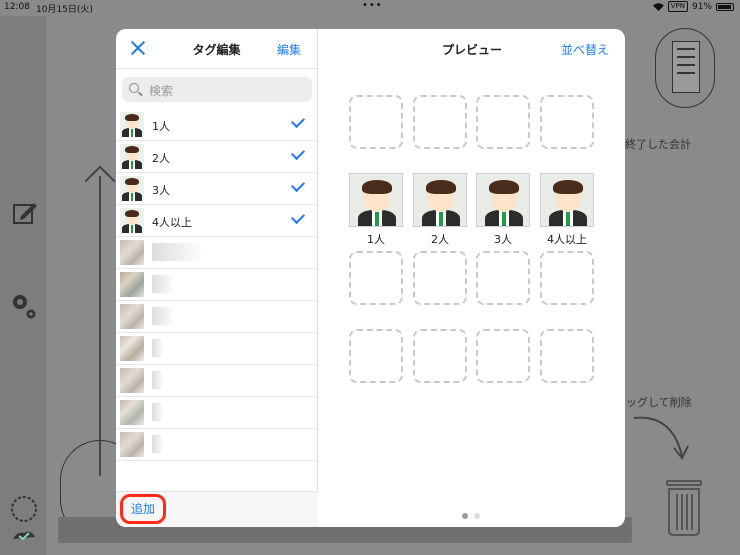 This screenshot has height=555, width=740. Describe the element at coordinates (471, 516) in the screenshot. I see `page-indicator` at that location.